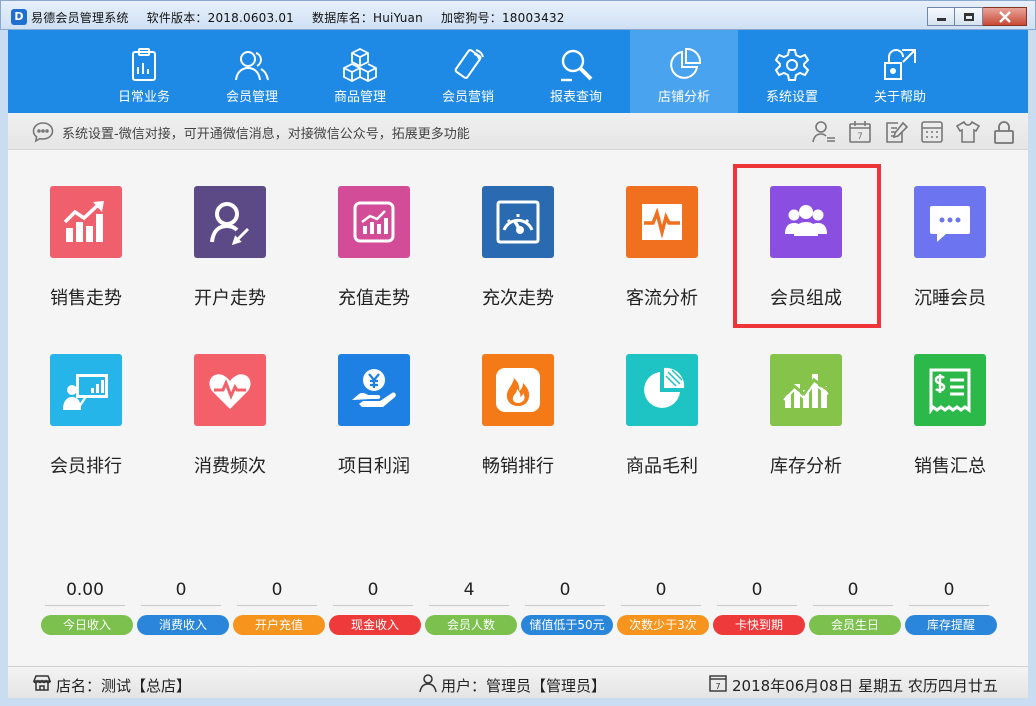 The image size is (1036, 706). I want to click on flame-icon, so click(518, 390).